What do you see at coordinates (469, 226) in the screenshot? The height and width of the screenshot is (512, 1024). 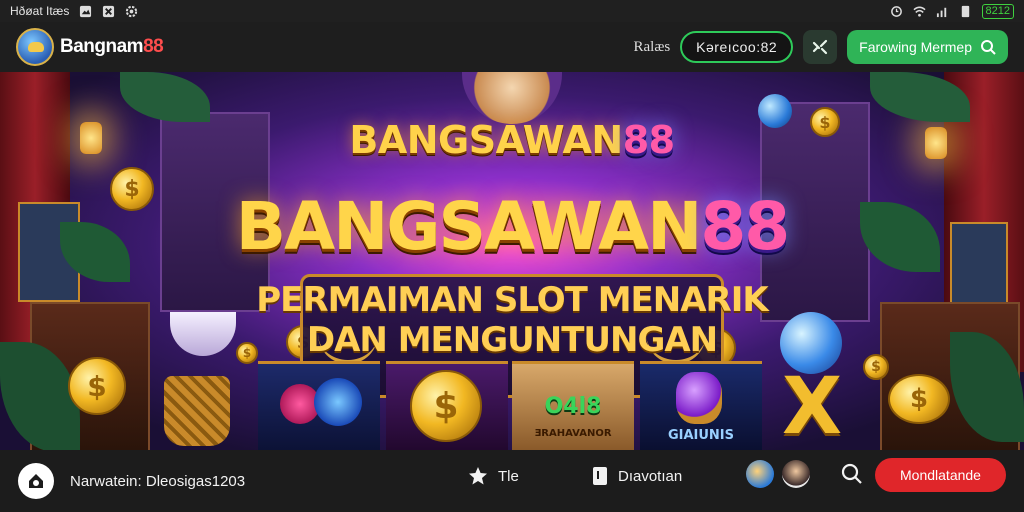 I see `hero-title-big-text: BANGSAWAN` at bounding box center [469, 226].